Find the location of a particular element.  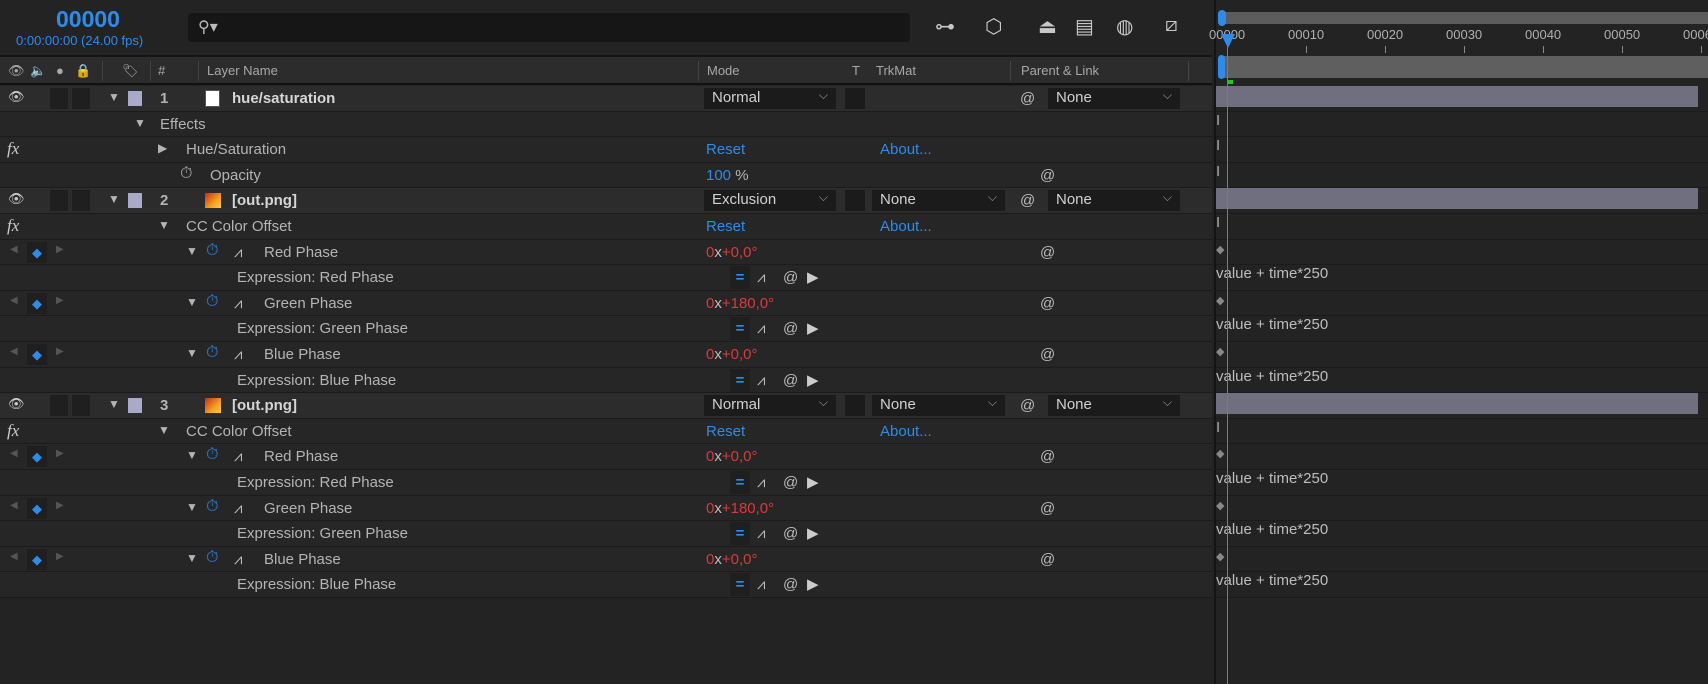

property-value: 0x+180,0° is located at coordinates (740, 303).